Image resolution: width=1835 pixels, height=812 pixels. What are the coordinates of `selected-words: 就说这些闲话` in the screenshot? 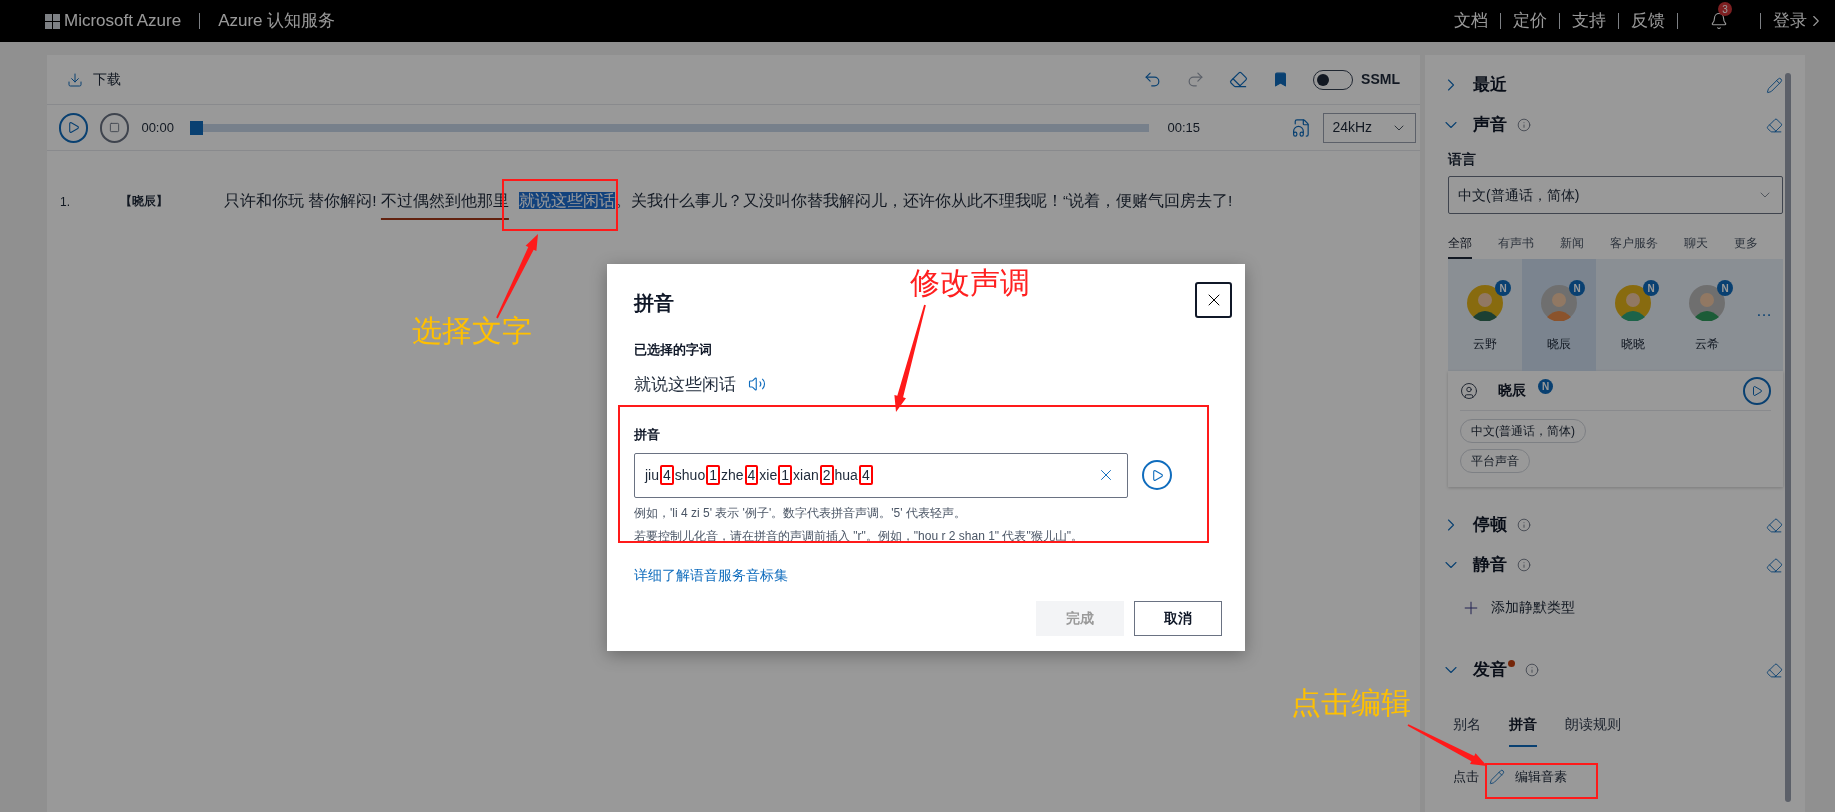 It's located at (685, 384).